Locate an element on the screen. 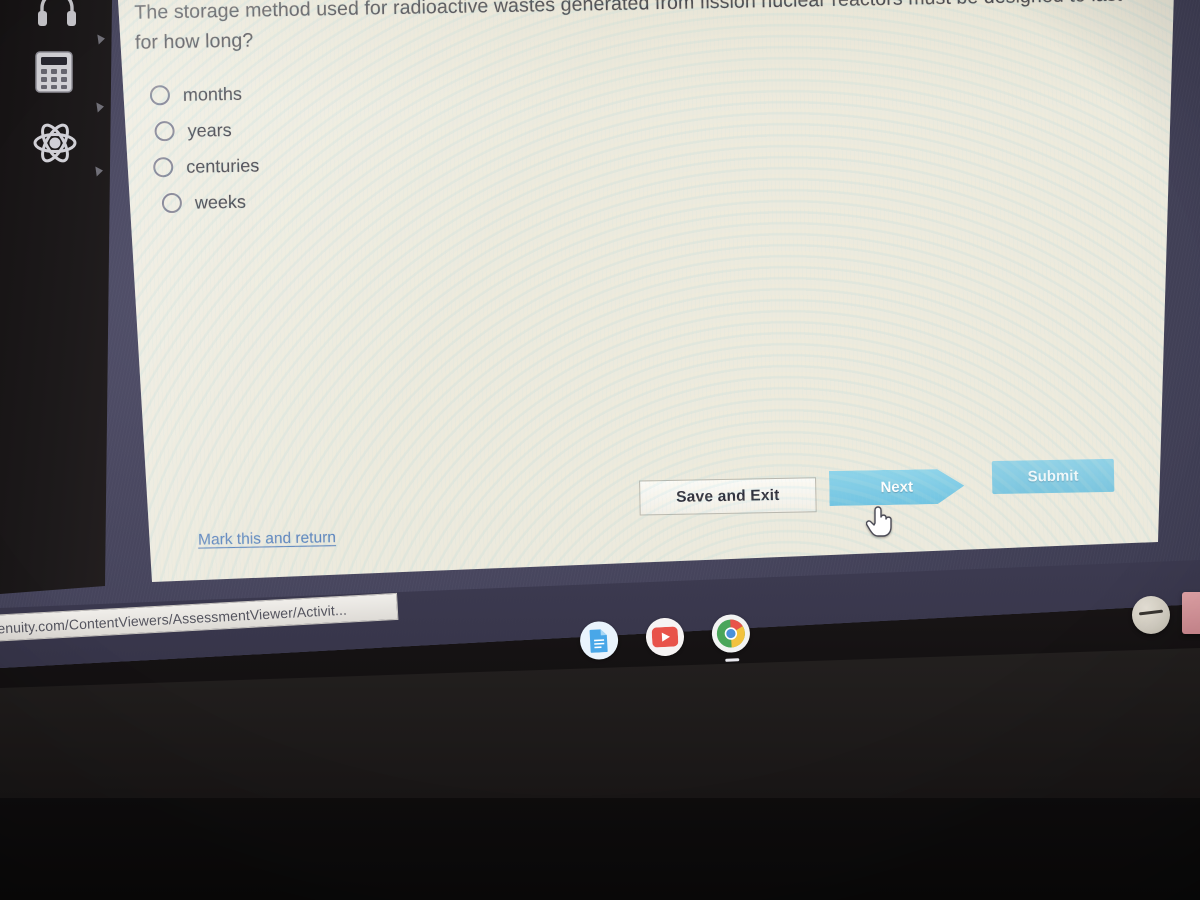  headphones-icon is located at coordinates (57, 16).